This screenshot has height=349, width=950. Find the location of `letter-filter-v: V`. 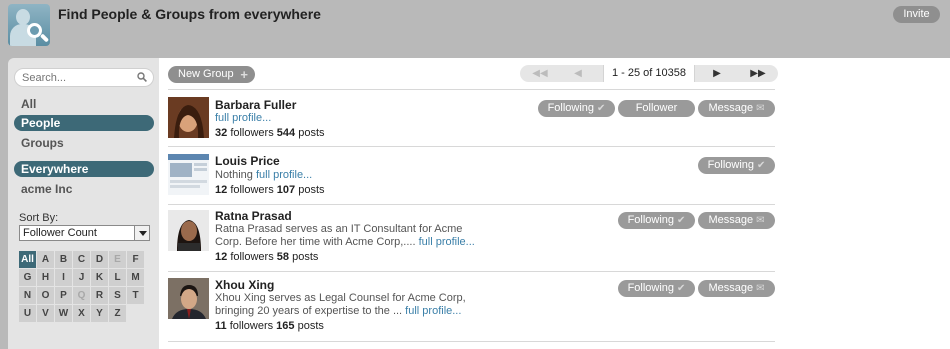

letter-filter-v: V is located at coordinates (45, 313).